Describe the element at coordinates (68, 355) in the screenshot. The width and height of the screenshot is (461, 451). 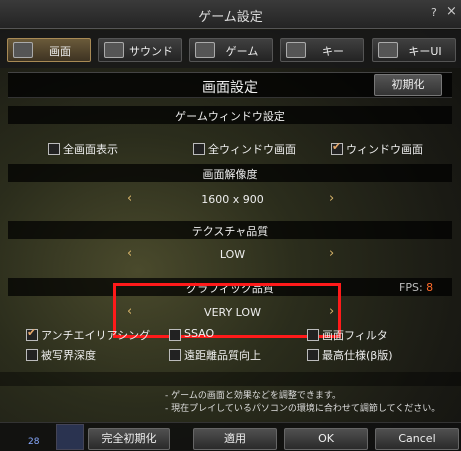
I see `checkbox-label: 被写界深度` at that location.